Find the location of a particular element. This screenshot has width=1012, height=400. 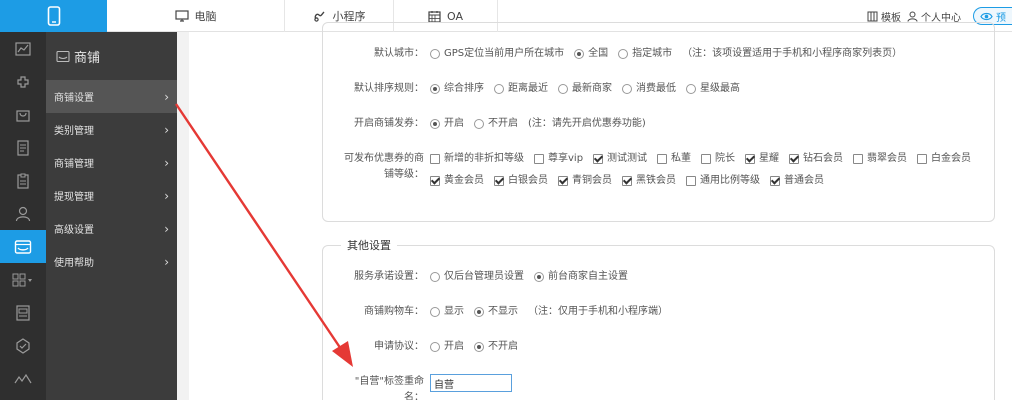

rail-item-chart is located at coordinates (23, 48).